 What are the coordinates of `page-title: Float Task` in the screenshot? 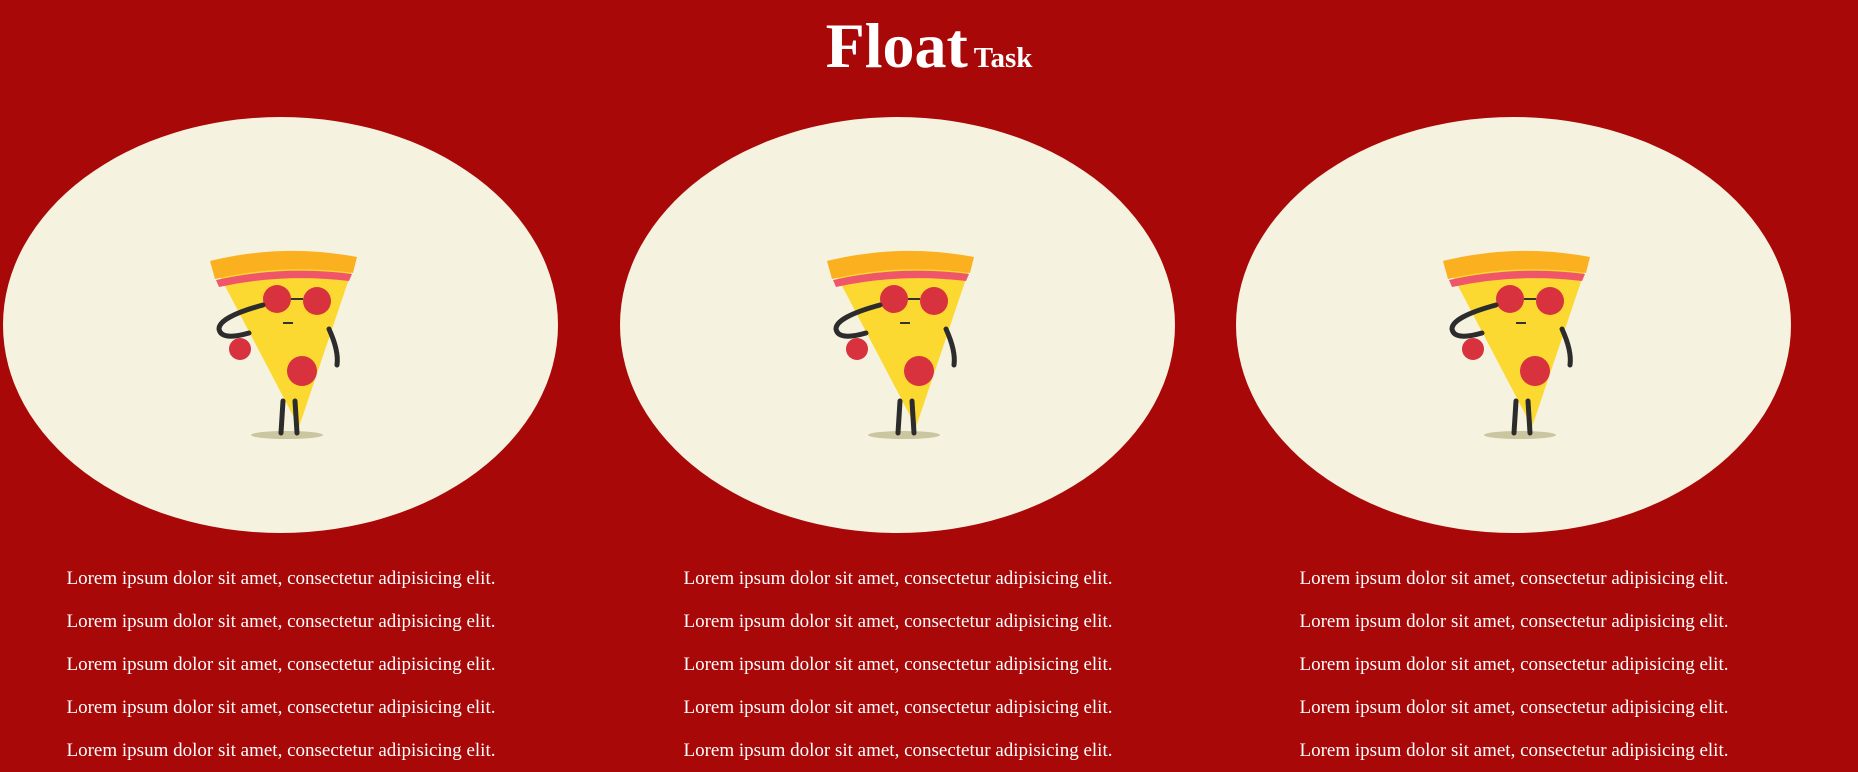 It's located at (929, 46).